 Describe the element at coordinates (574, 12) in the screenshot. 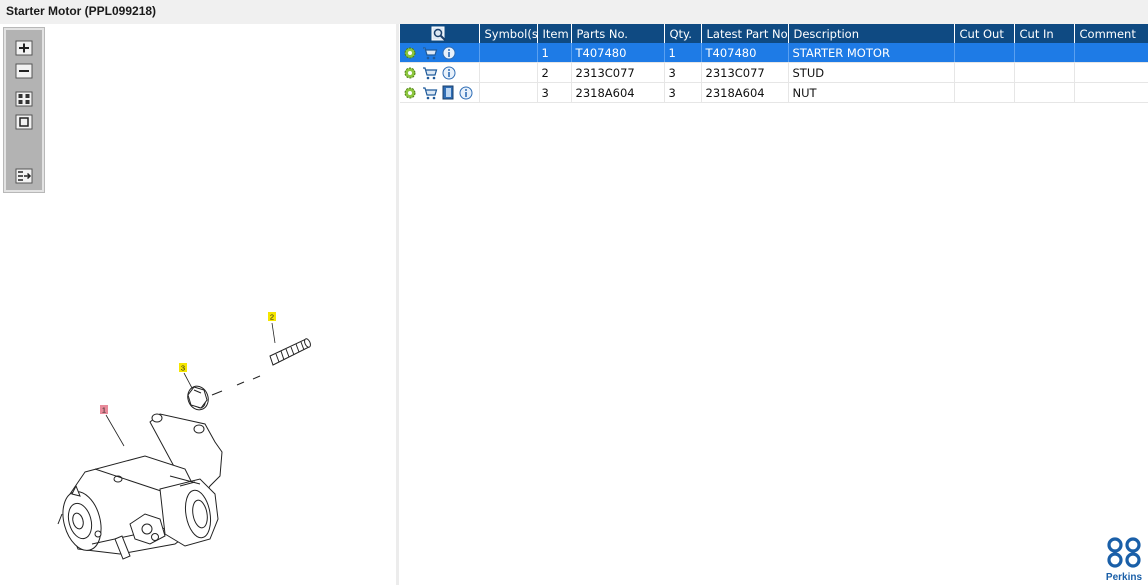

I see `title-bar: Starter Motor (PPL099218)` at that location.